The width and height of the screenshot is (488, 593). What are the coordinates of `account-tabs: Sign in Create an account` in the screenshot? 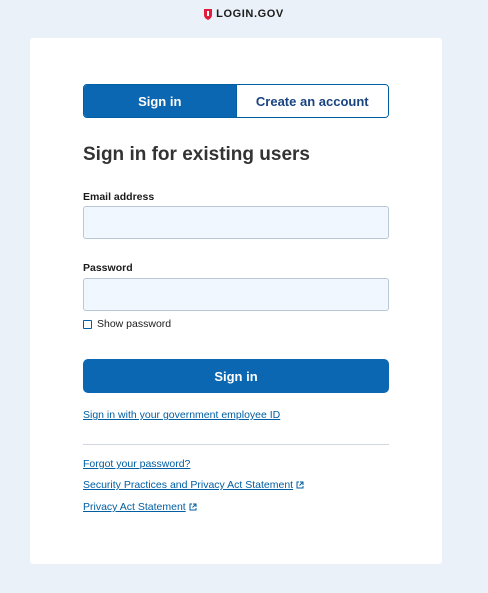 It's located at (236, 101).